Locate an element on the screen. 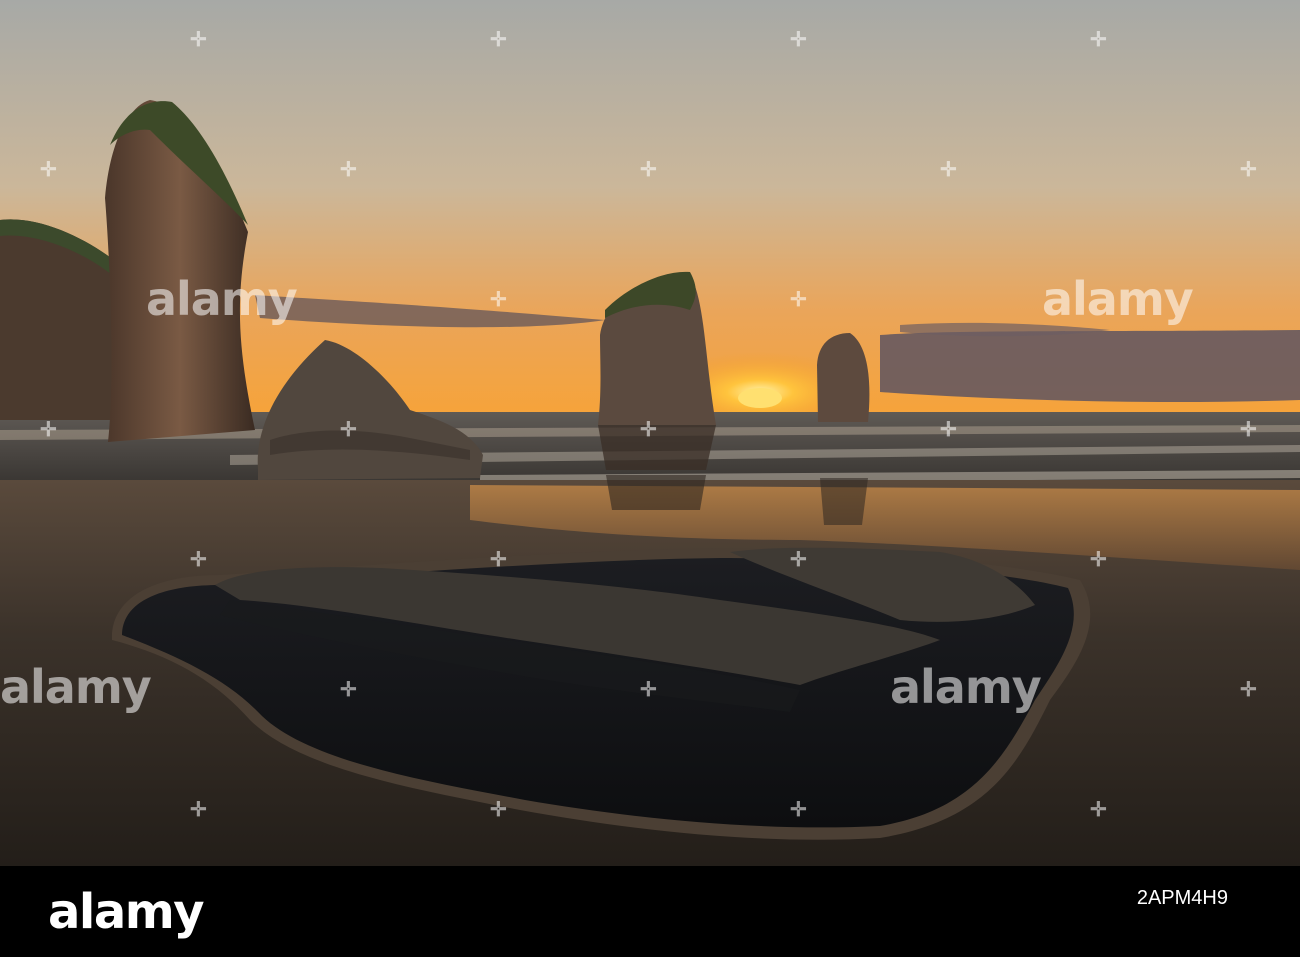 The image size is (1300, 957). footer-bar: alamy 2APM4H9 is located at coordinates (650, 911).